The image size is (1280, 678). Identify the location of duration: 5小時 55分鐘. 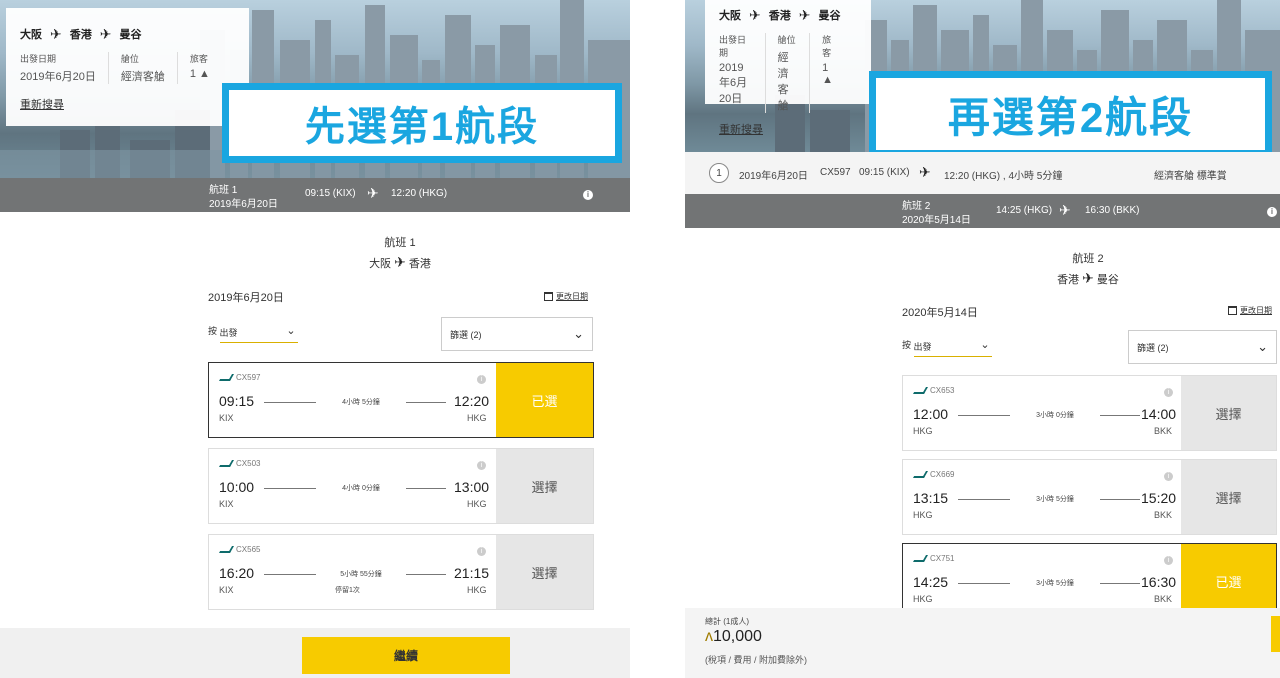
(361, 574).